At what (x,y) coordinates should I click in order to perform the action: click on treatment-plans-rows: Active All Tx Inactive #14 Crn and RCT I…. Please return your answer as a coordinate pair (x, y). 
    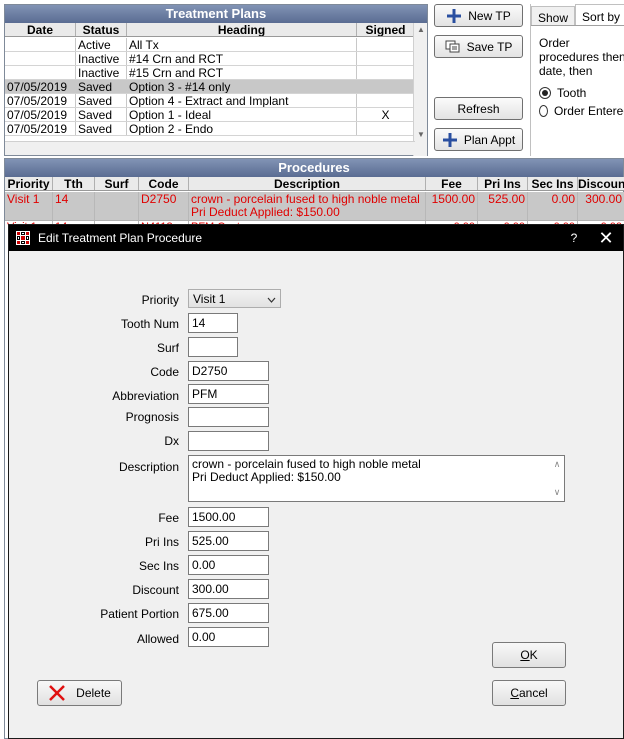
    Looking at the image, I should click on (210, 87).